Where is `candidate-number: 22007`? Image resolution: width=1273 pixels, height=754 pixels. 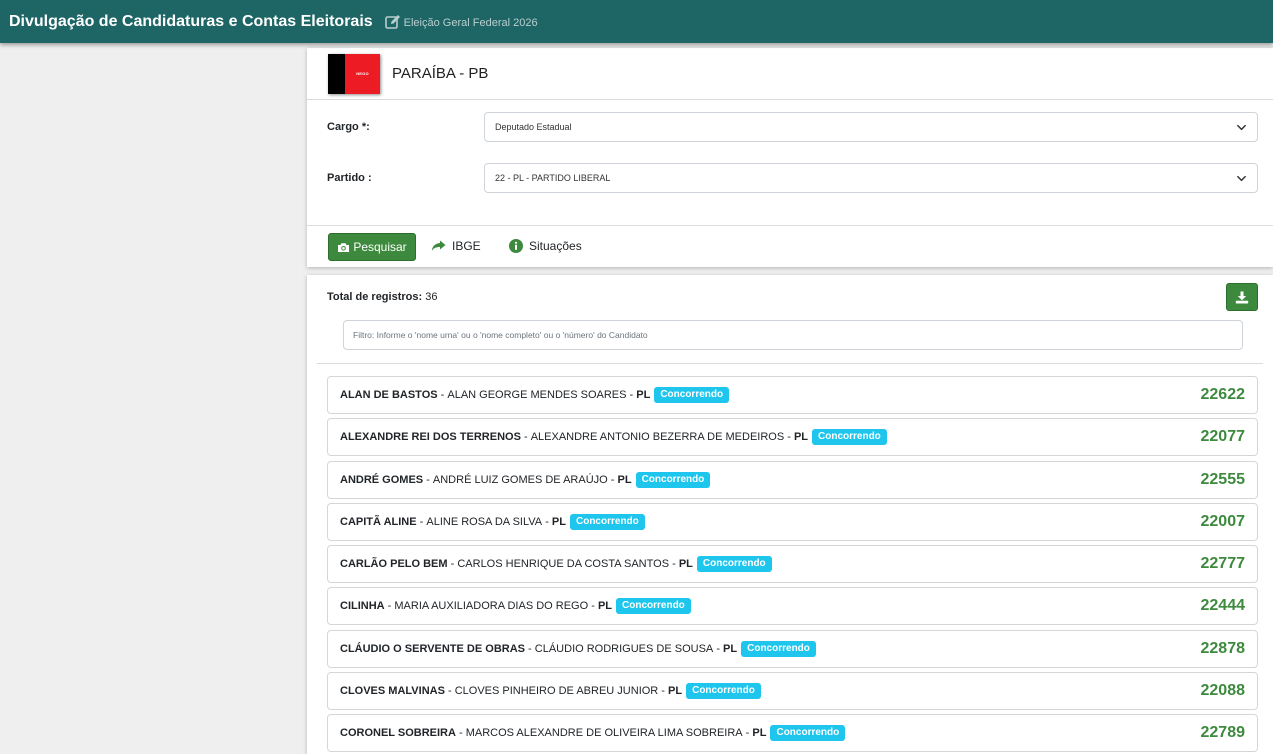 candidate-number: 22007 is located at coordinates (1223, 521).